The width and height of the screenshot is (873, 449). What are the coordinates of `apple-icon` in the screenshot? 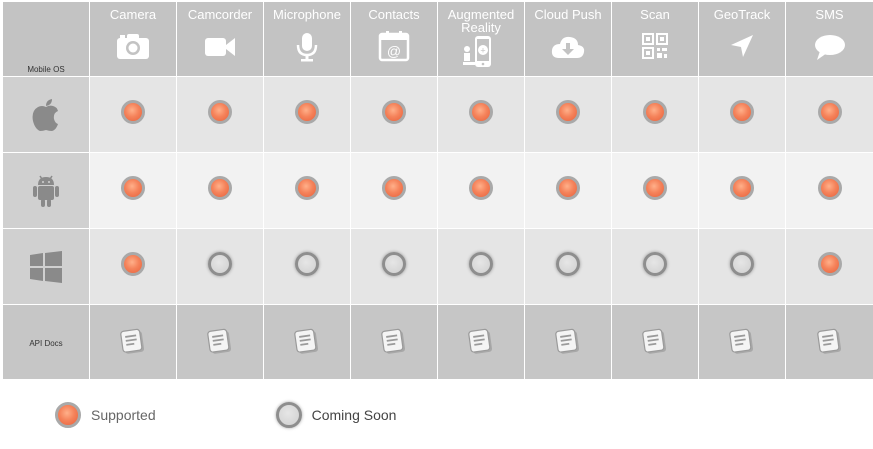 It's located at (46, 115).